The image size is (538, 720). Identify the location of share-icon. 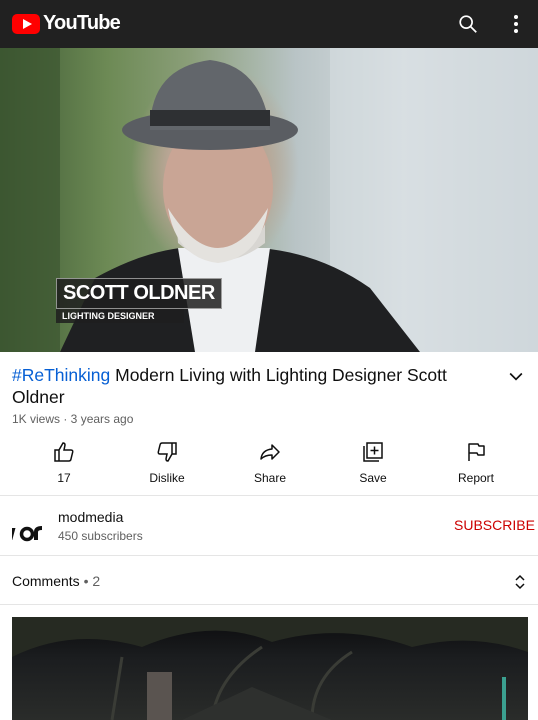
(270, 452).